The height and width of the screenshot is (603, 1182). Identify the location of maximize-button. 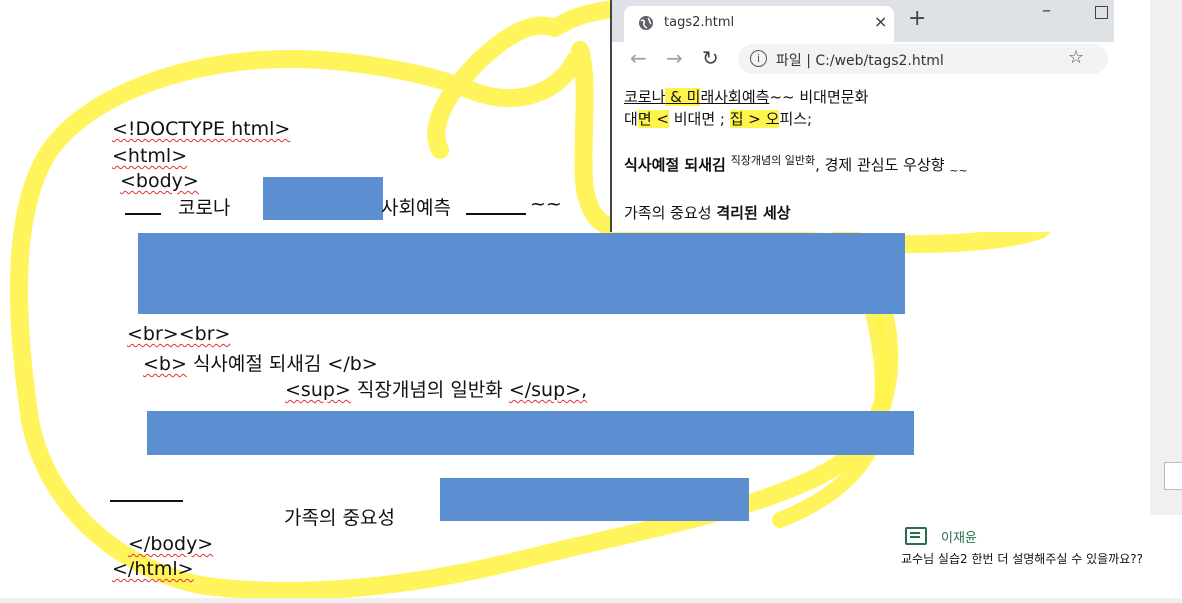
(1101, 12).